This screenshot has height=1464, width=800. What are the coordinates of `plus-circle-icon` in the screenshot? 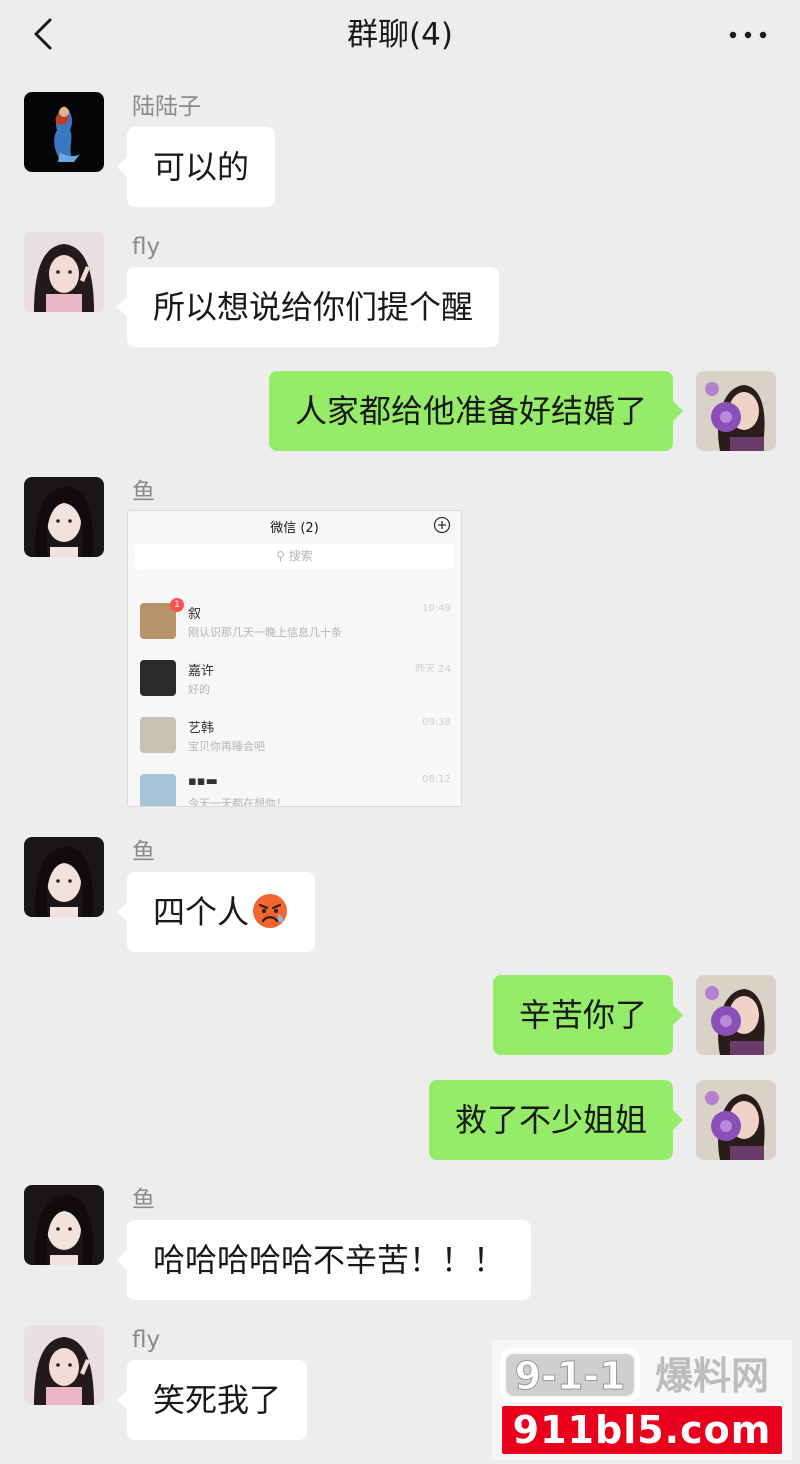 It's located at (442, 525).